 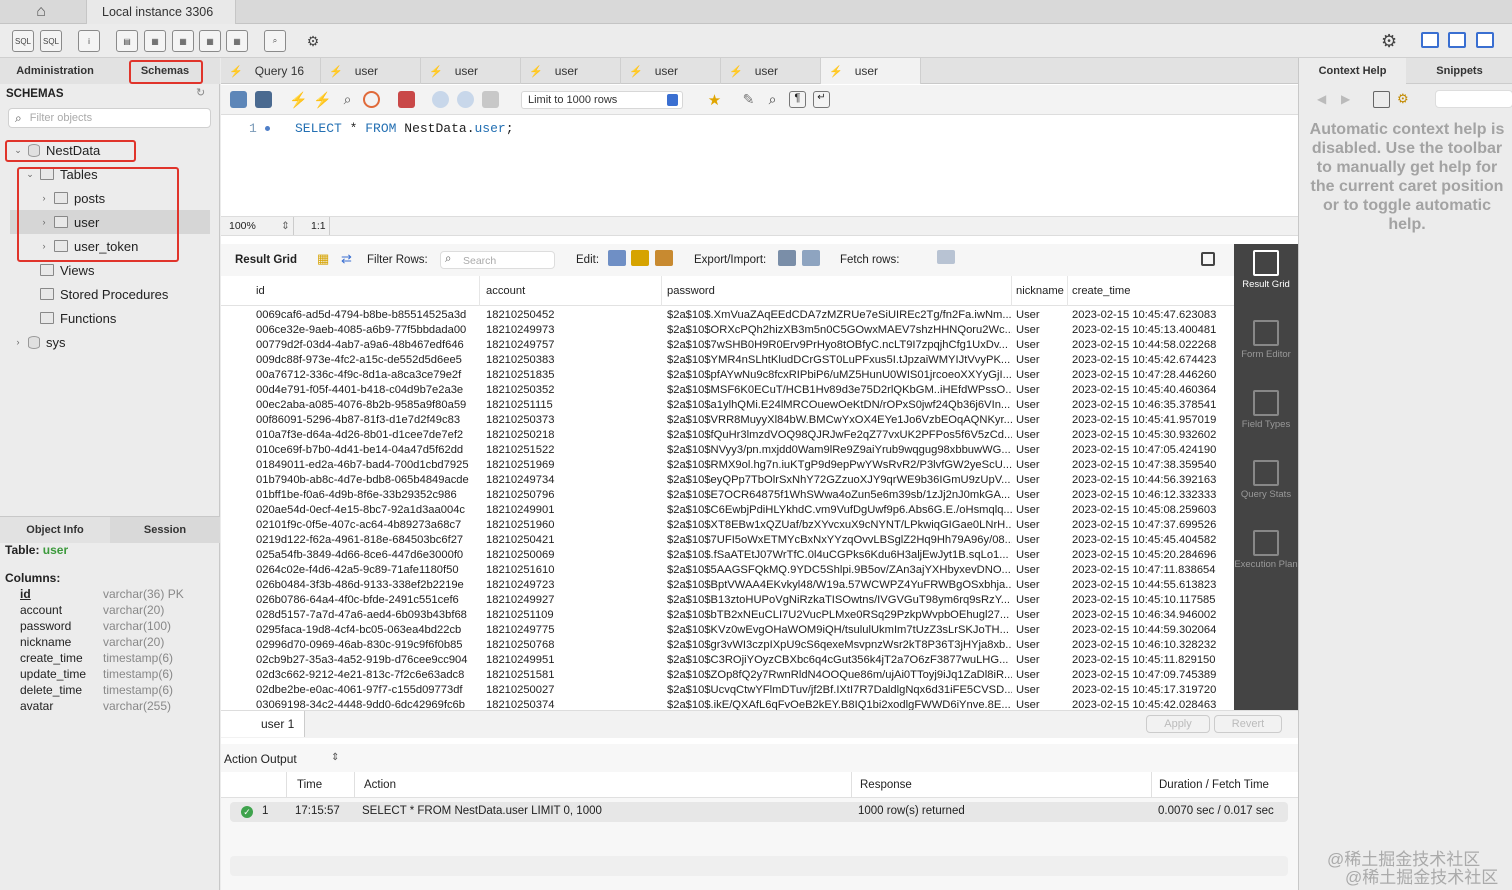 What do you see at coordinates (573, 690) in the screenshot?
I see `grid-cell: 18210250027` at bounding box center [573, 690].